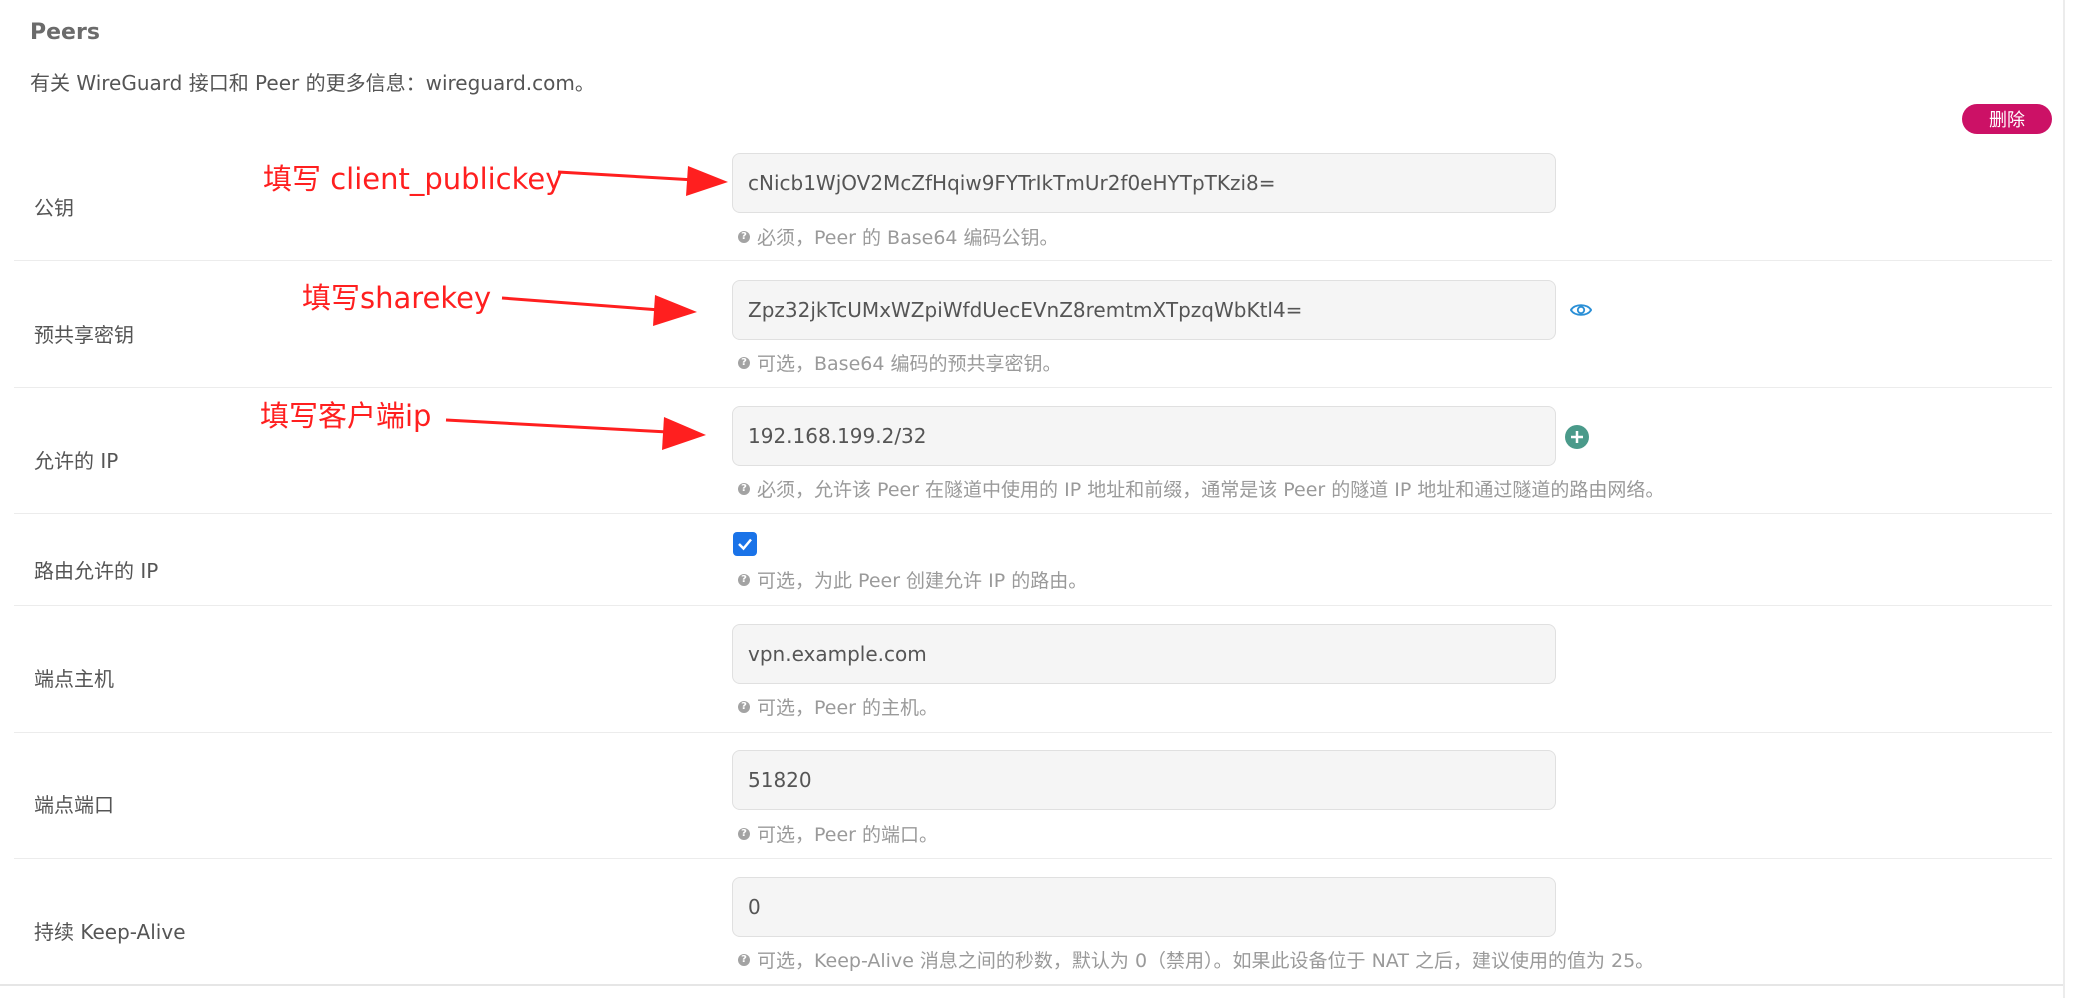  What do you see at coordinates (65, 32) in the screenshot?
I see `section-title: Peers` at bounding box center [65, 32].